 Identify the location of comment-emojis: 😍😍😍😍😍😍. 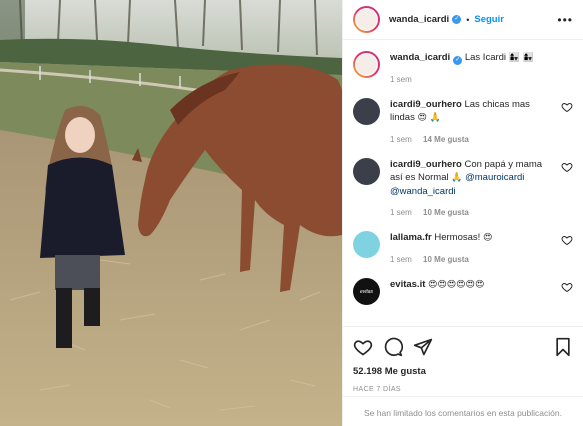
(456, 285).